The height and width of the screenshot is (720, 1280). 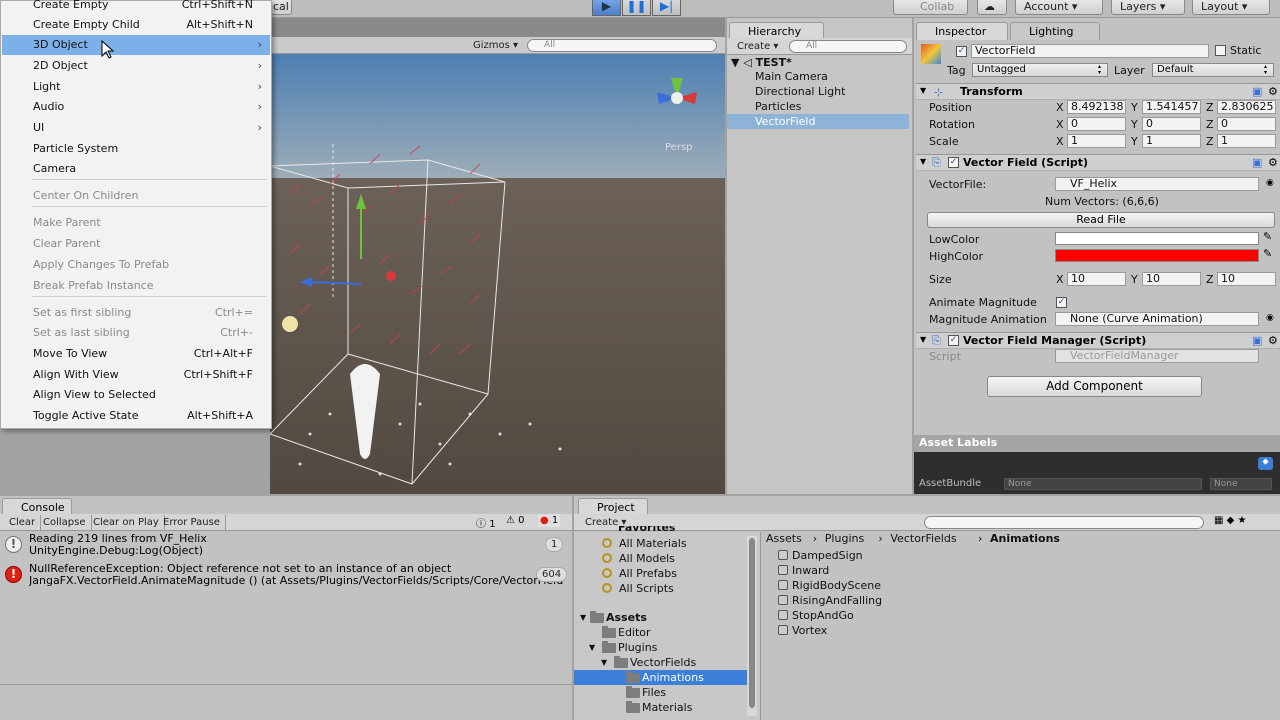 I want to click on assetbundle-dropdown: None, so click(x=1103, y=484).